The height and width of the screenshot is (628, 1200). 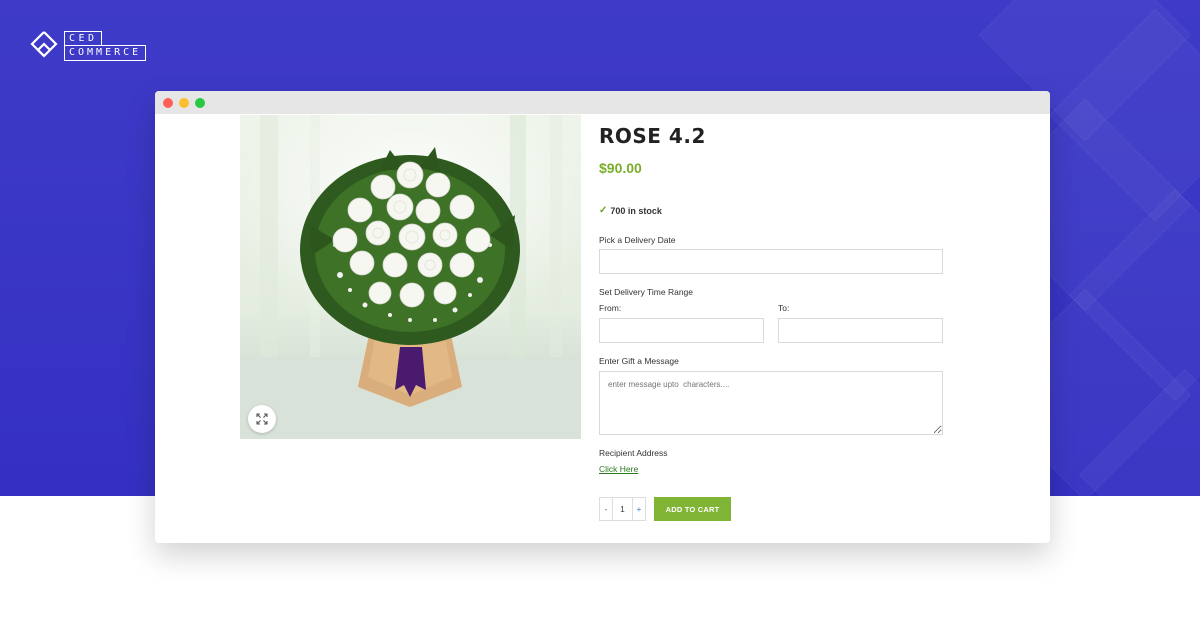 I want to click on to-label: To:, so click(x=784, y=308).